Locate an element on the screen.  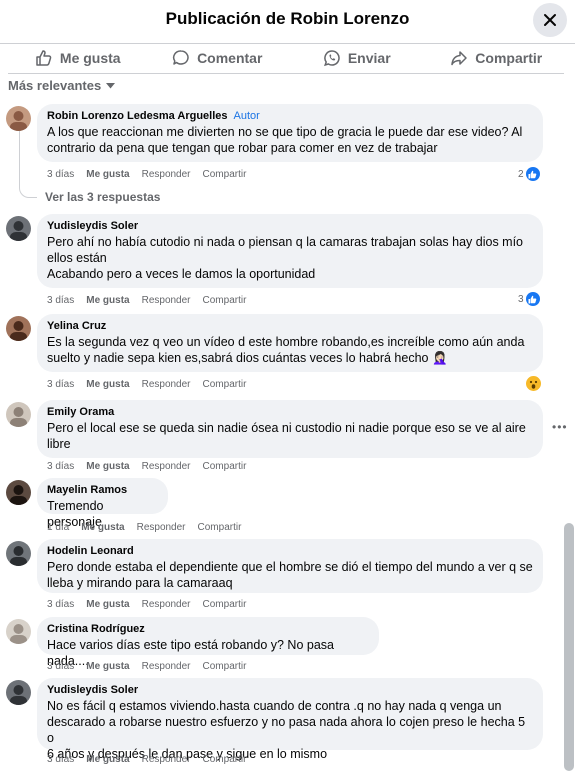
like-button: Me gusta is located at coordinates (78, 58).